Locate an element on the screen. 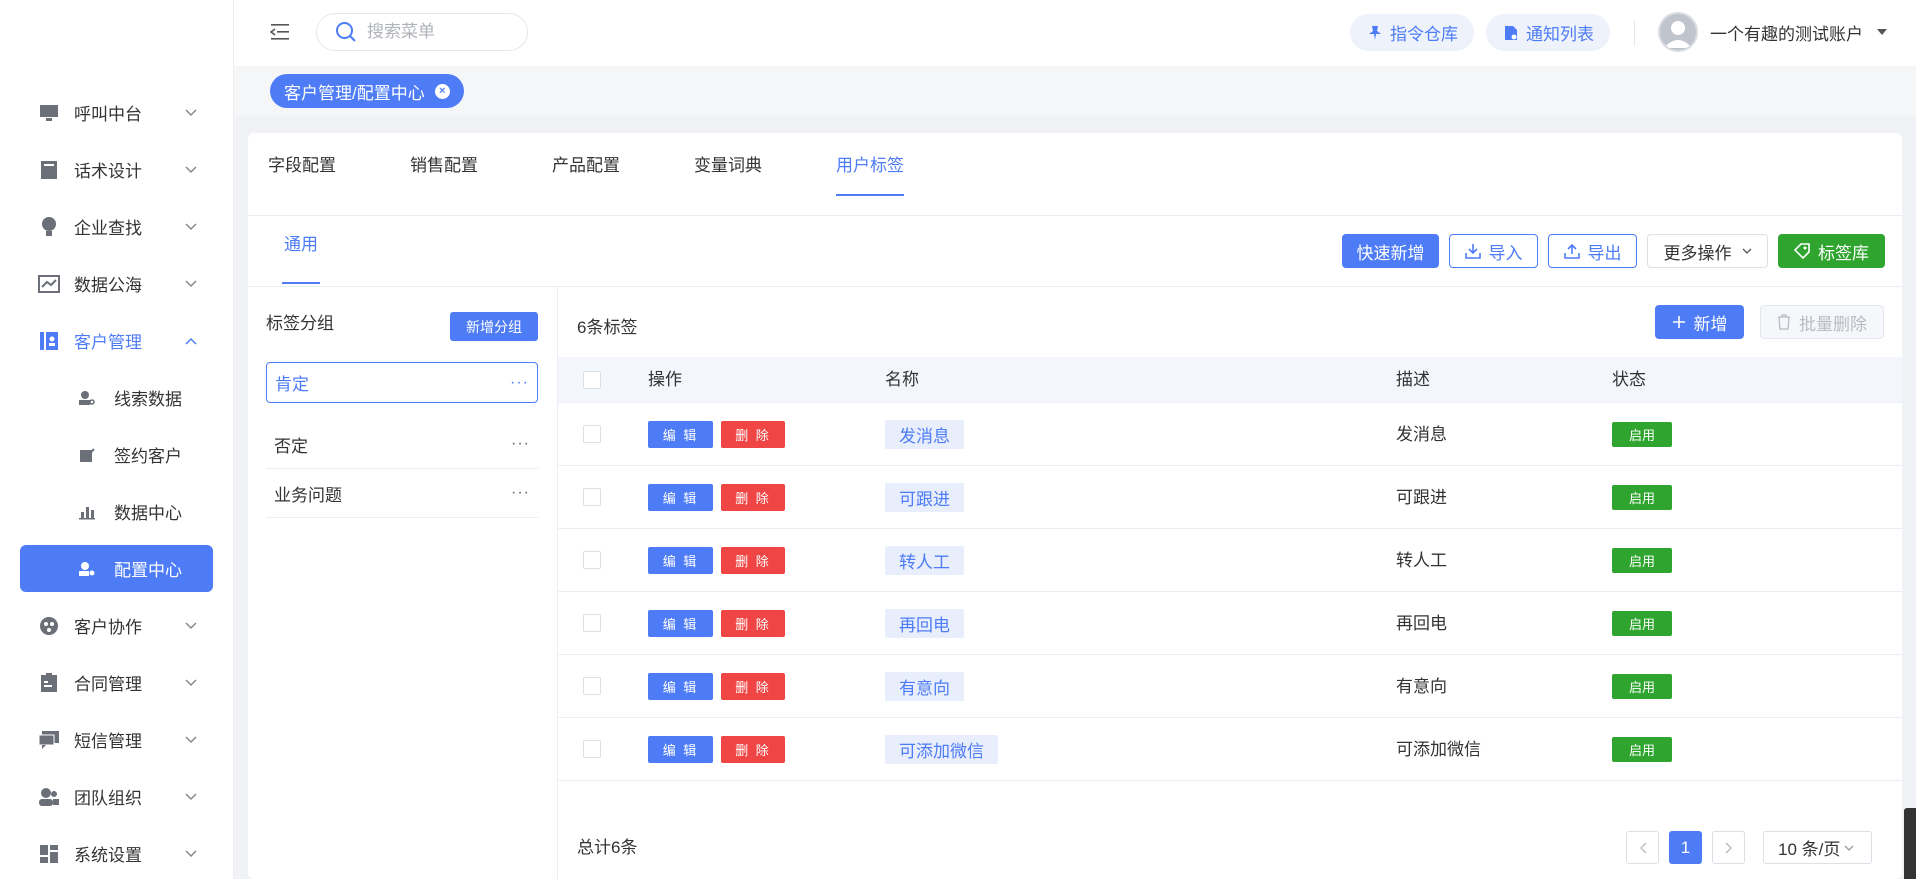  column-header-op: 操作 is located at coordinates (665, 379).